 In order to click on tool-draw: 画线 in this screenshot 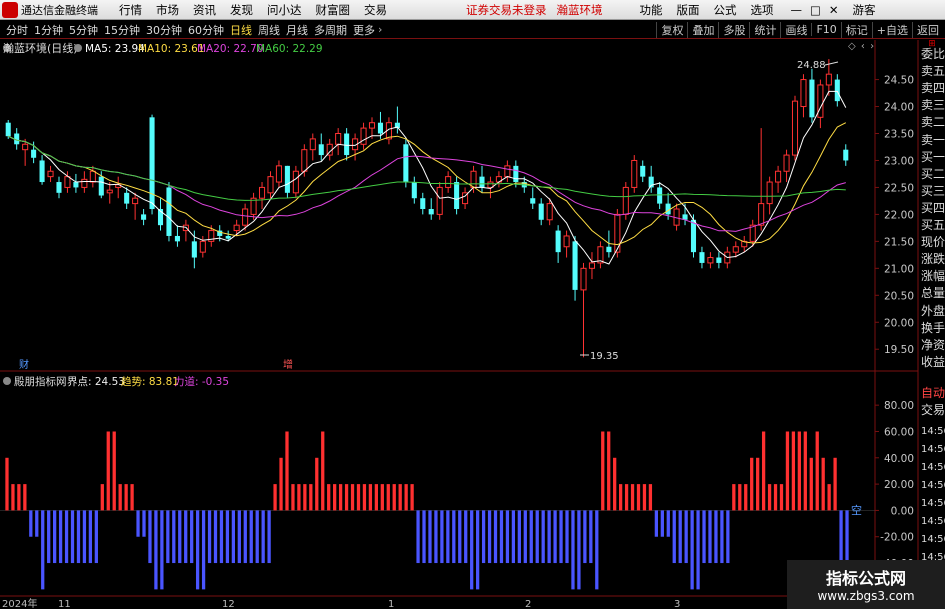, I will do `click(795, 29)`.